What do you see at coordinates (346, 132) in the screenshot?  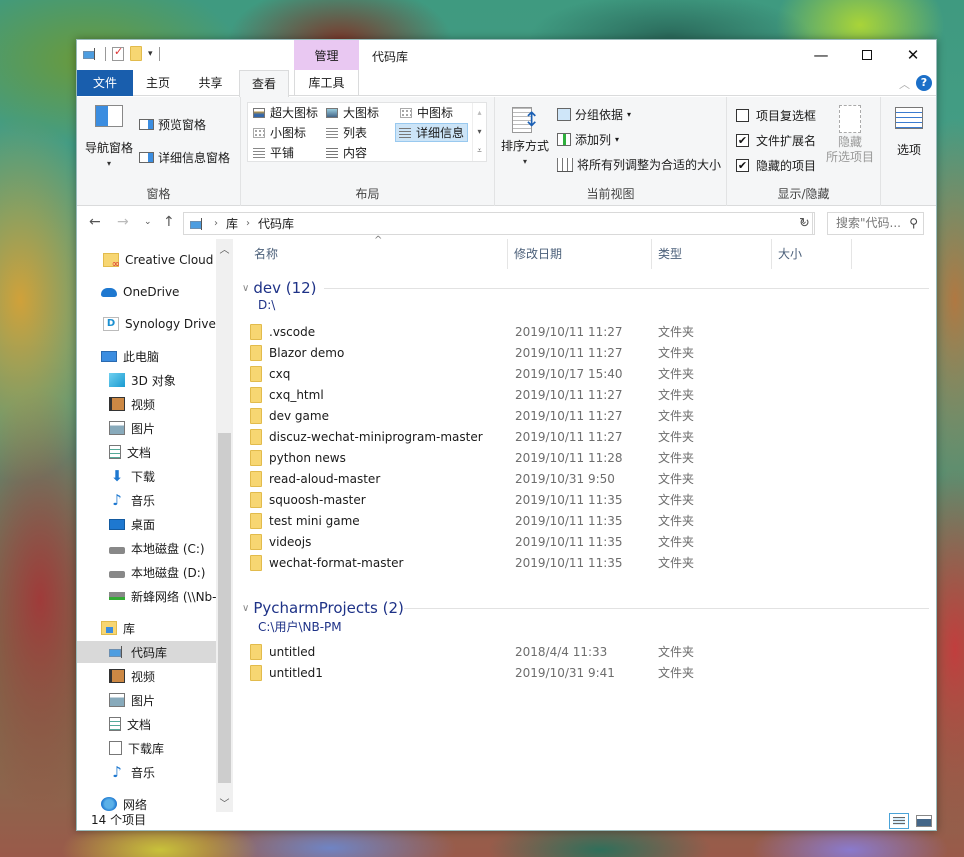 I see `layout-list: 列表` at bounding box center [346, 132].